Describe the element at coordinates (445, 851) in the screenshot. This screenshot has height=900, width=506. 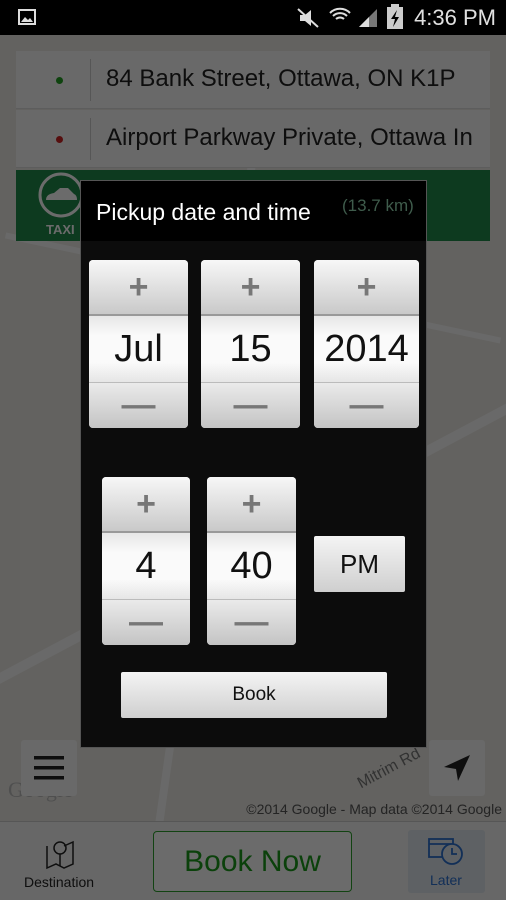
I see `calendar-clock-icon` at that location.